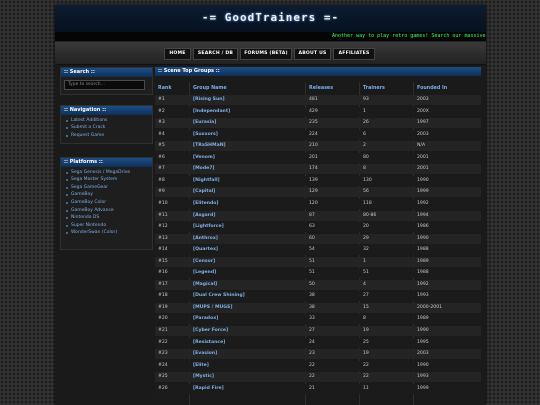 The image size is (540, 405). Describe the element at coordinates (318, 273) in the screenshot. I see `table-row: #16 [Legend] 51 51 1988` at that location.